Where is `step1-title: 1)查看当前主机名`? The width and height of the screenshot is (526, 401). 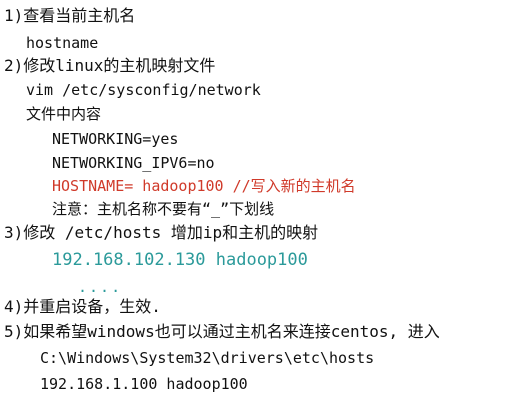
step1-title: 1)查看当前主机名 is located at coordinates (70, 15).